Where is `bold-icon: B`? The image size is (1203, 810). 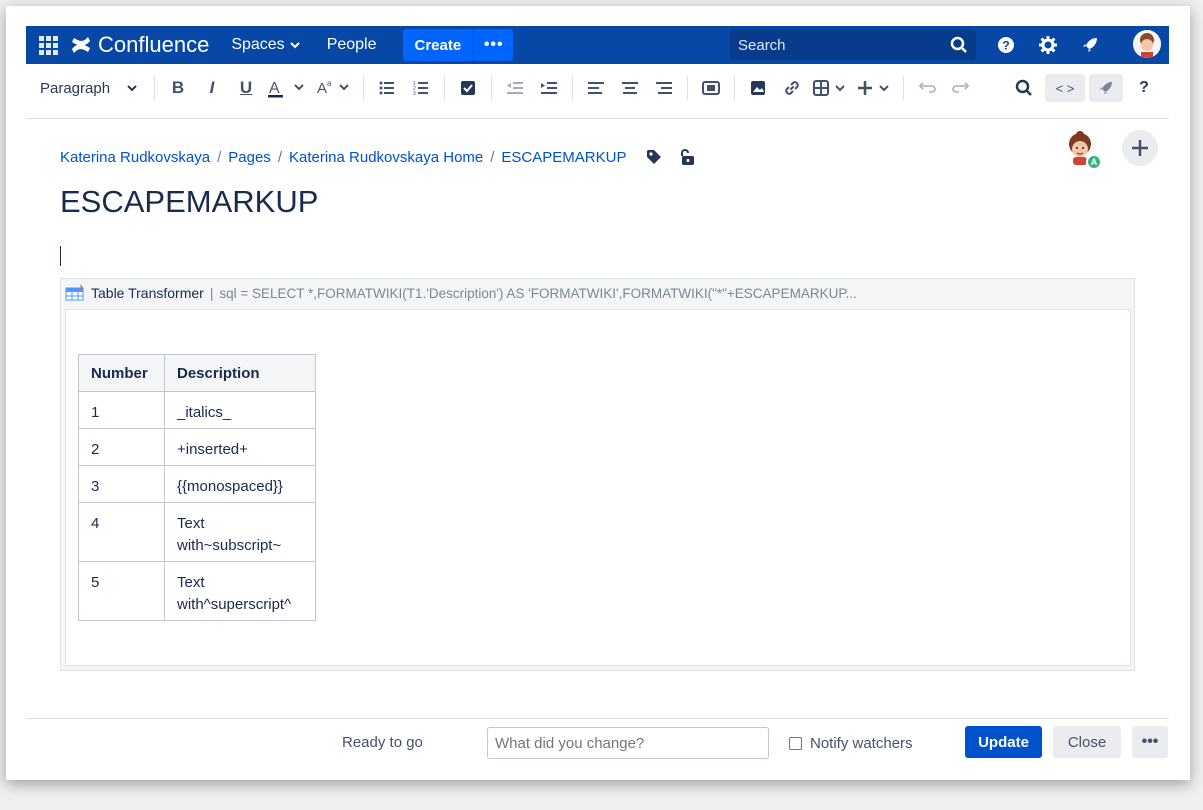 bold-icon: B is located at coordinates (178, 88).